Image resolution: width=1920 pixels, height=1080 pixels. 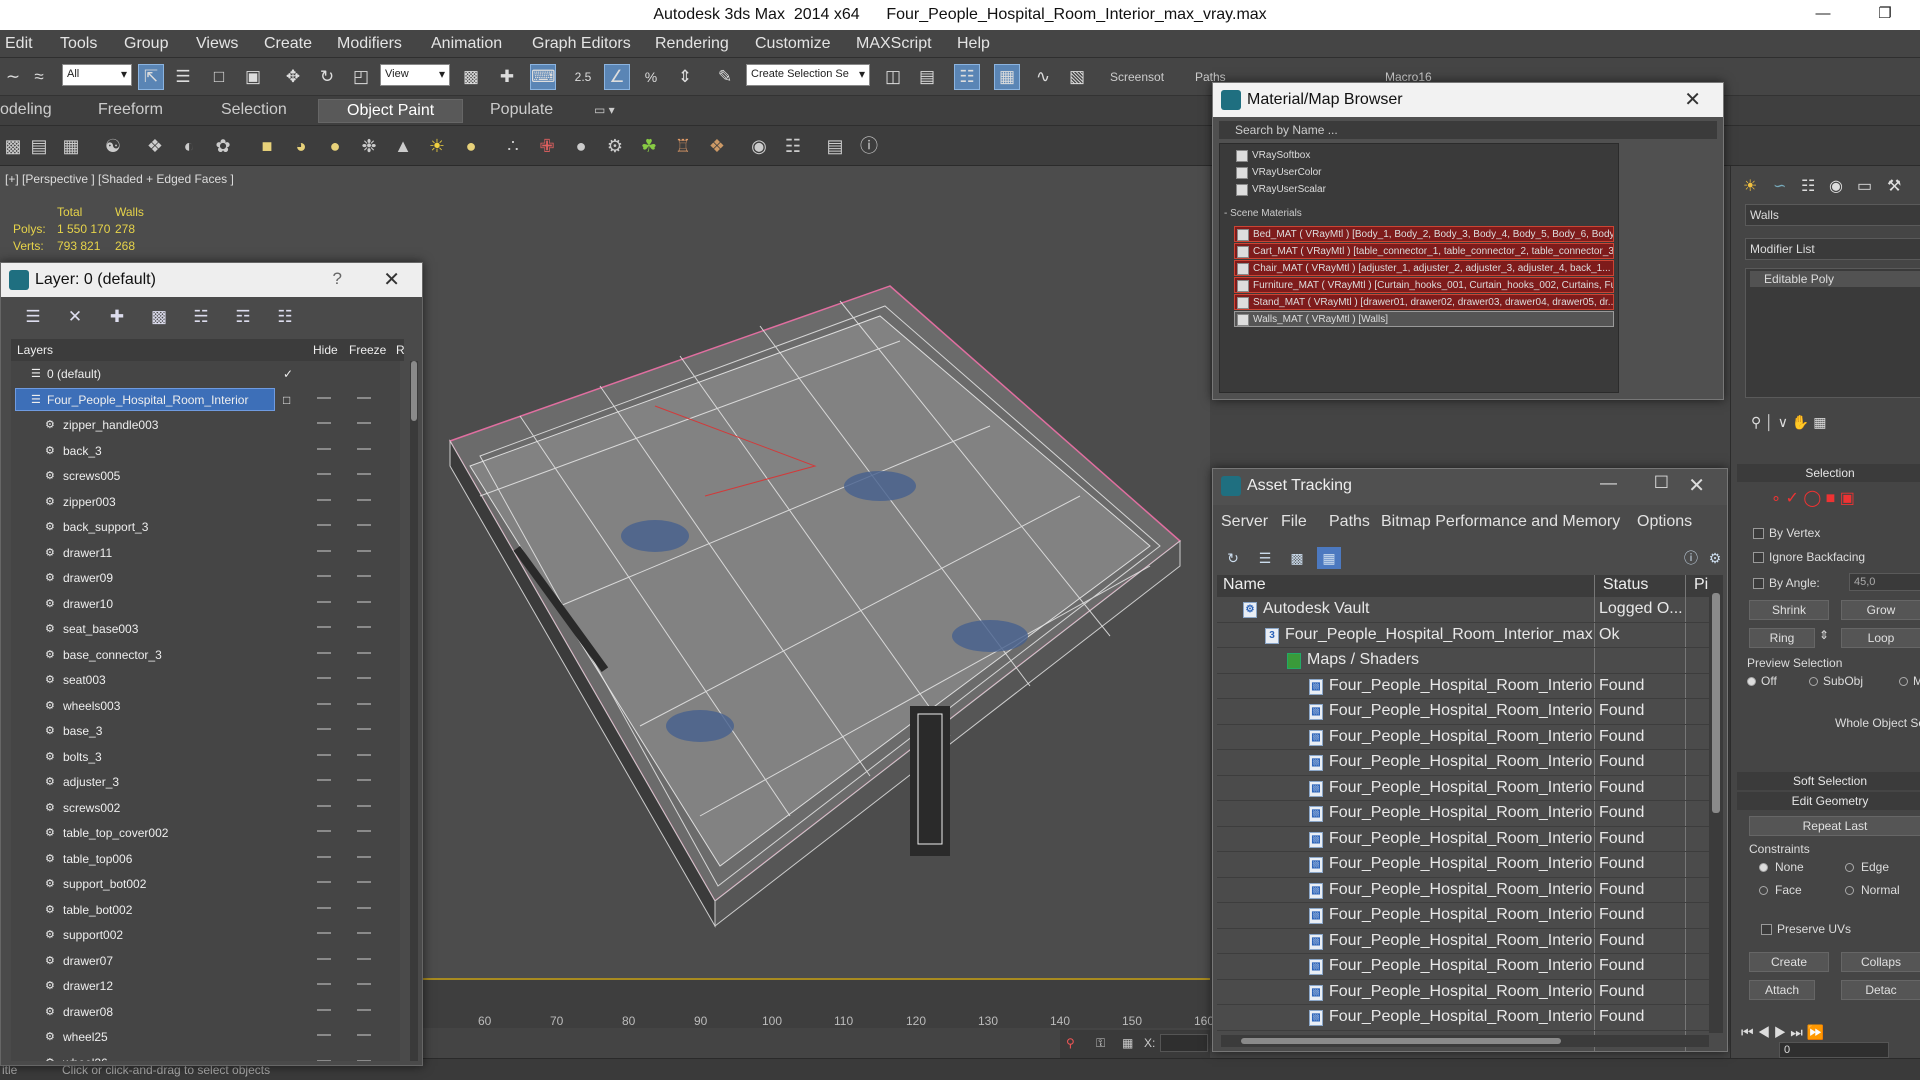 What do you see at coordinates (1880, 638) in the screenshot?
I see `loop-button: Loop` at bounding box center [1880, 638].